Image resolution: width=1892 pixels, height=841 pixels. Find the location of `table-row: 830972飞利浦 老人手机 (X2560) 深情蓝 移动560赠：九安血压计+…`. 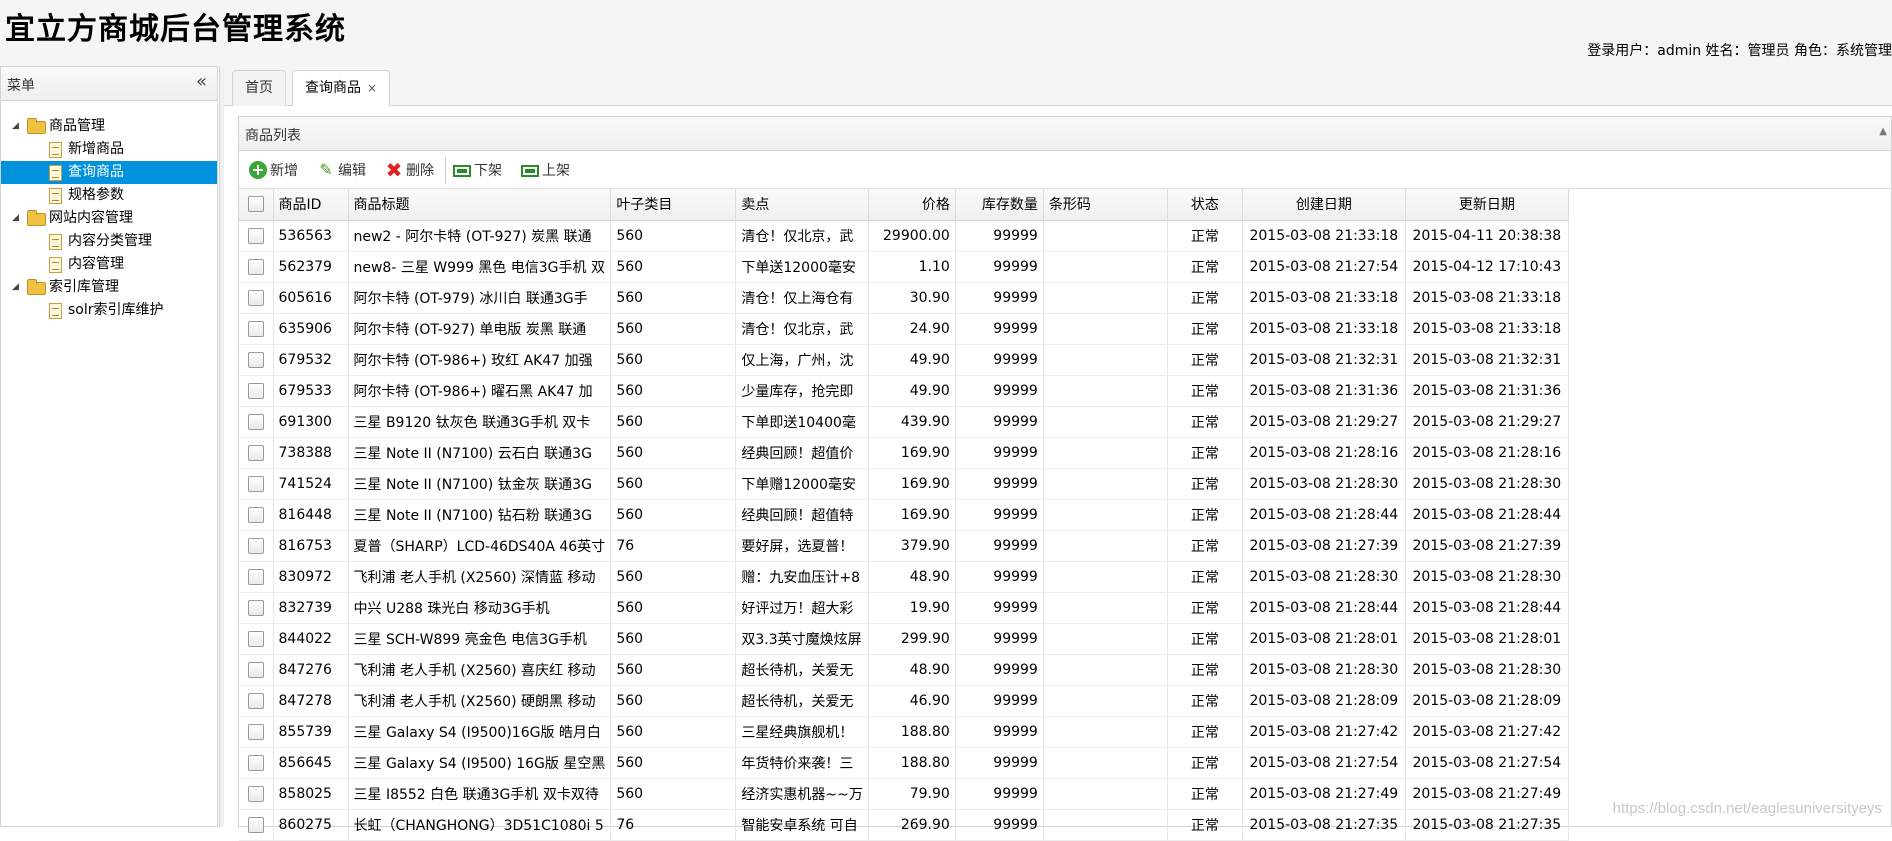

table-row: 830972飞利浦 老人手机 (X2560) 深情蓝 移动560赠：九安血压计+… is located at coordinates (903, 576).